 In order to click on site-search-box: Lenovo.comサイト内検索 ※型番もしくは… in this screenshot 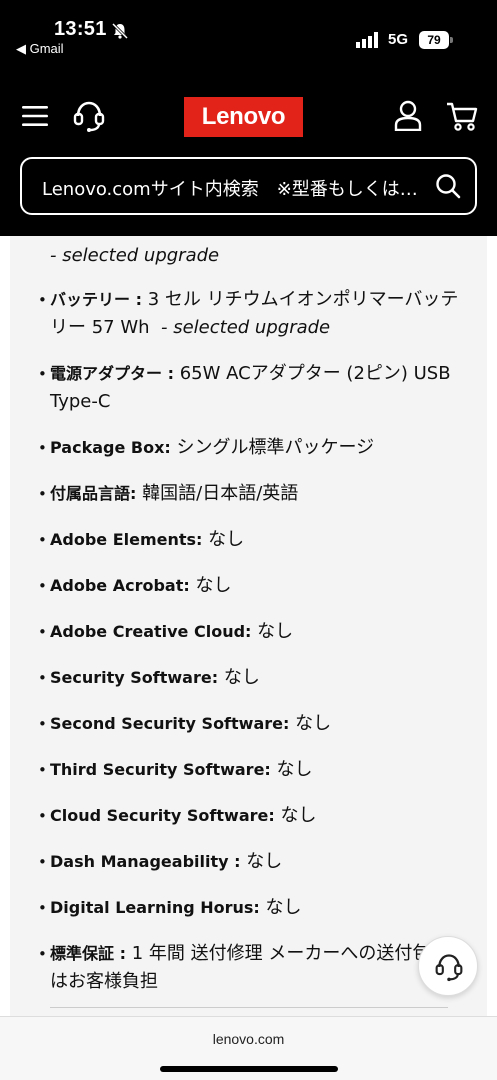, I will do `click(248, 186)`.